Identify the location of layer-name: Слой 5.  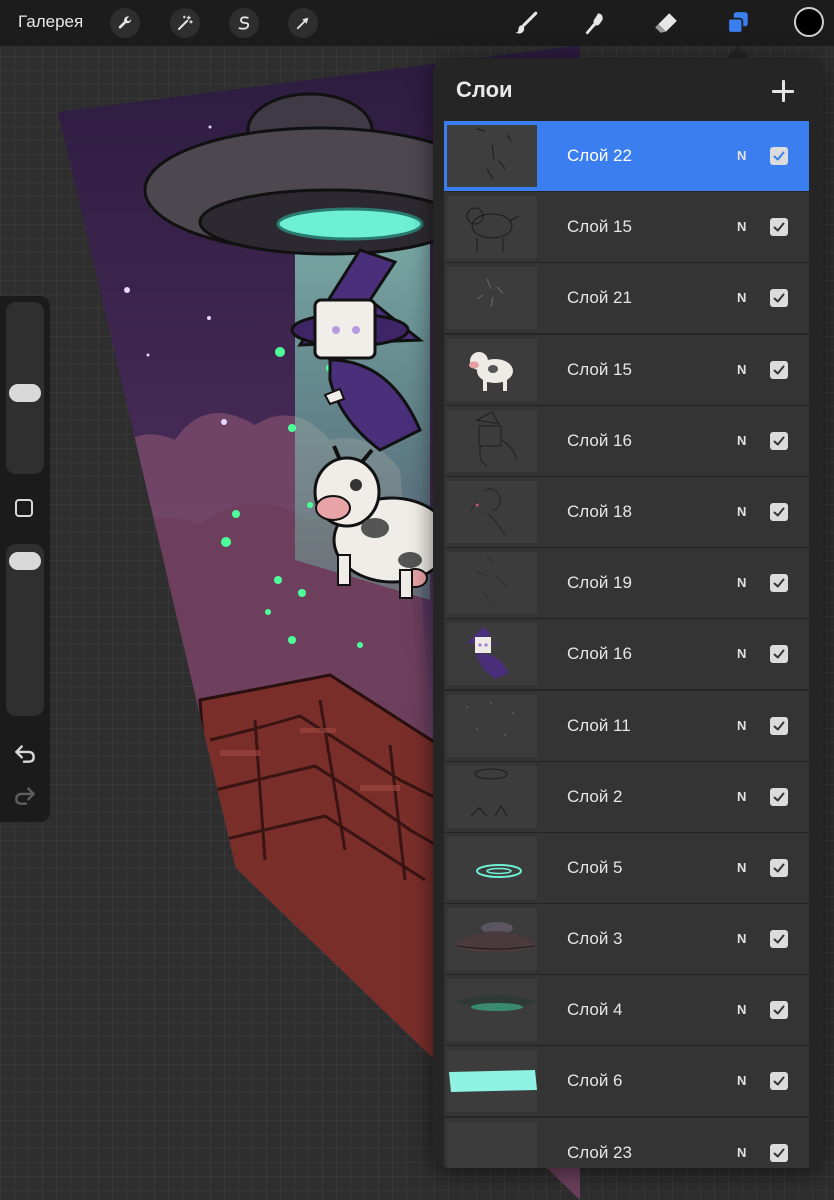
(595, 867).